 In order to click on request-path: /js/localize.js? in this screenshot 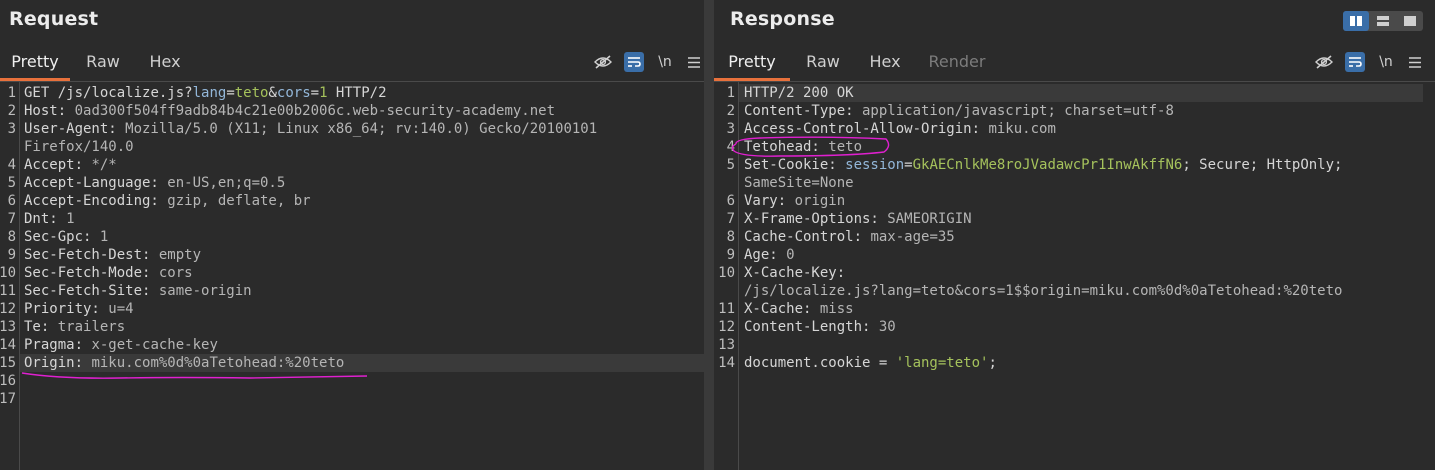, I will do `click(125, 93)`.